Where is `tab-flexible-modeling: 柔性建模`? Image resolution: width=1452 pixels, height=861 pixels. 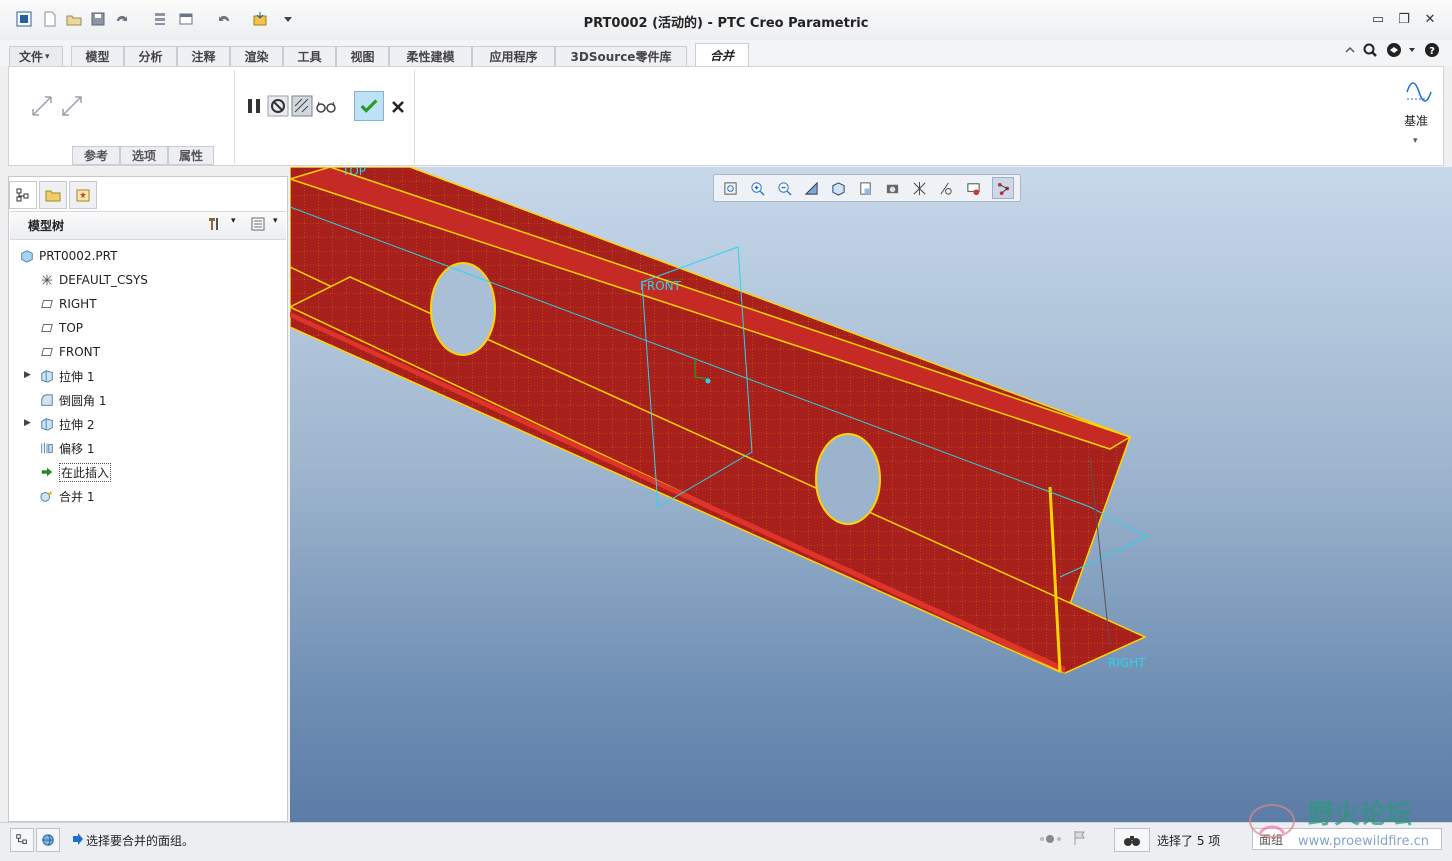 tab-flexible-modeling: 柔性建模 is located at coordinates (430, 56).